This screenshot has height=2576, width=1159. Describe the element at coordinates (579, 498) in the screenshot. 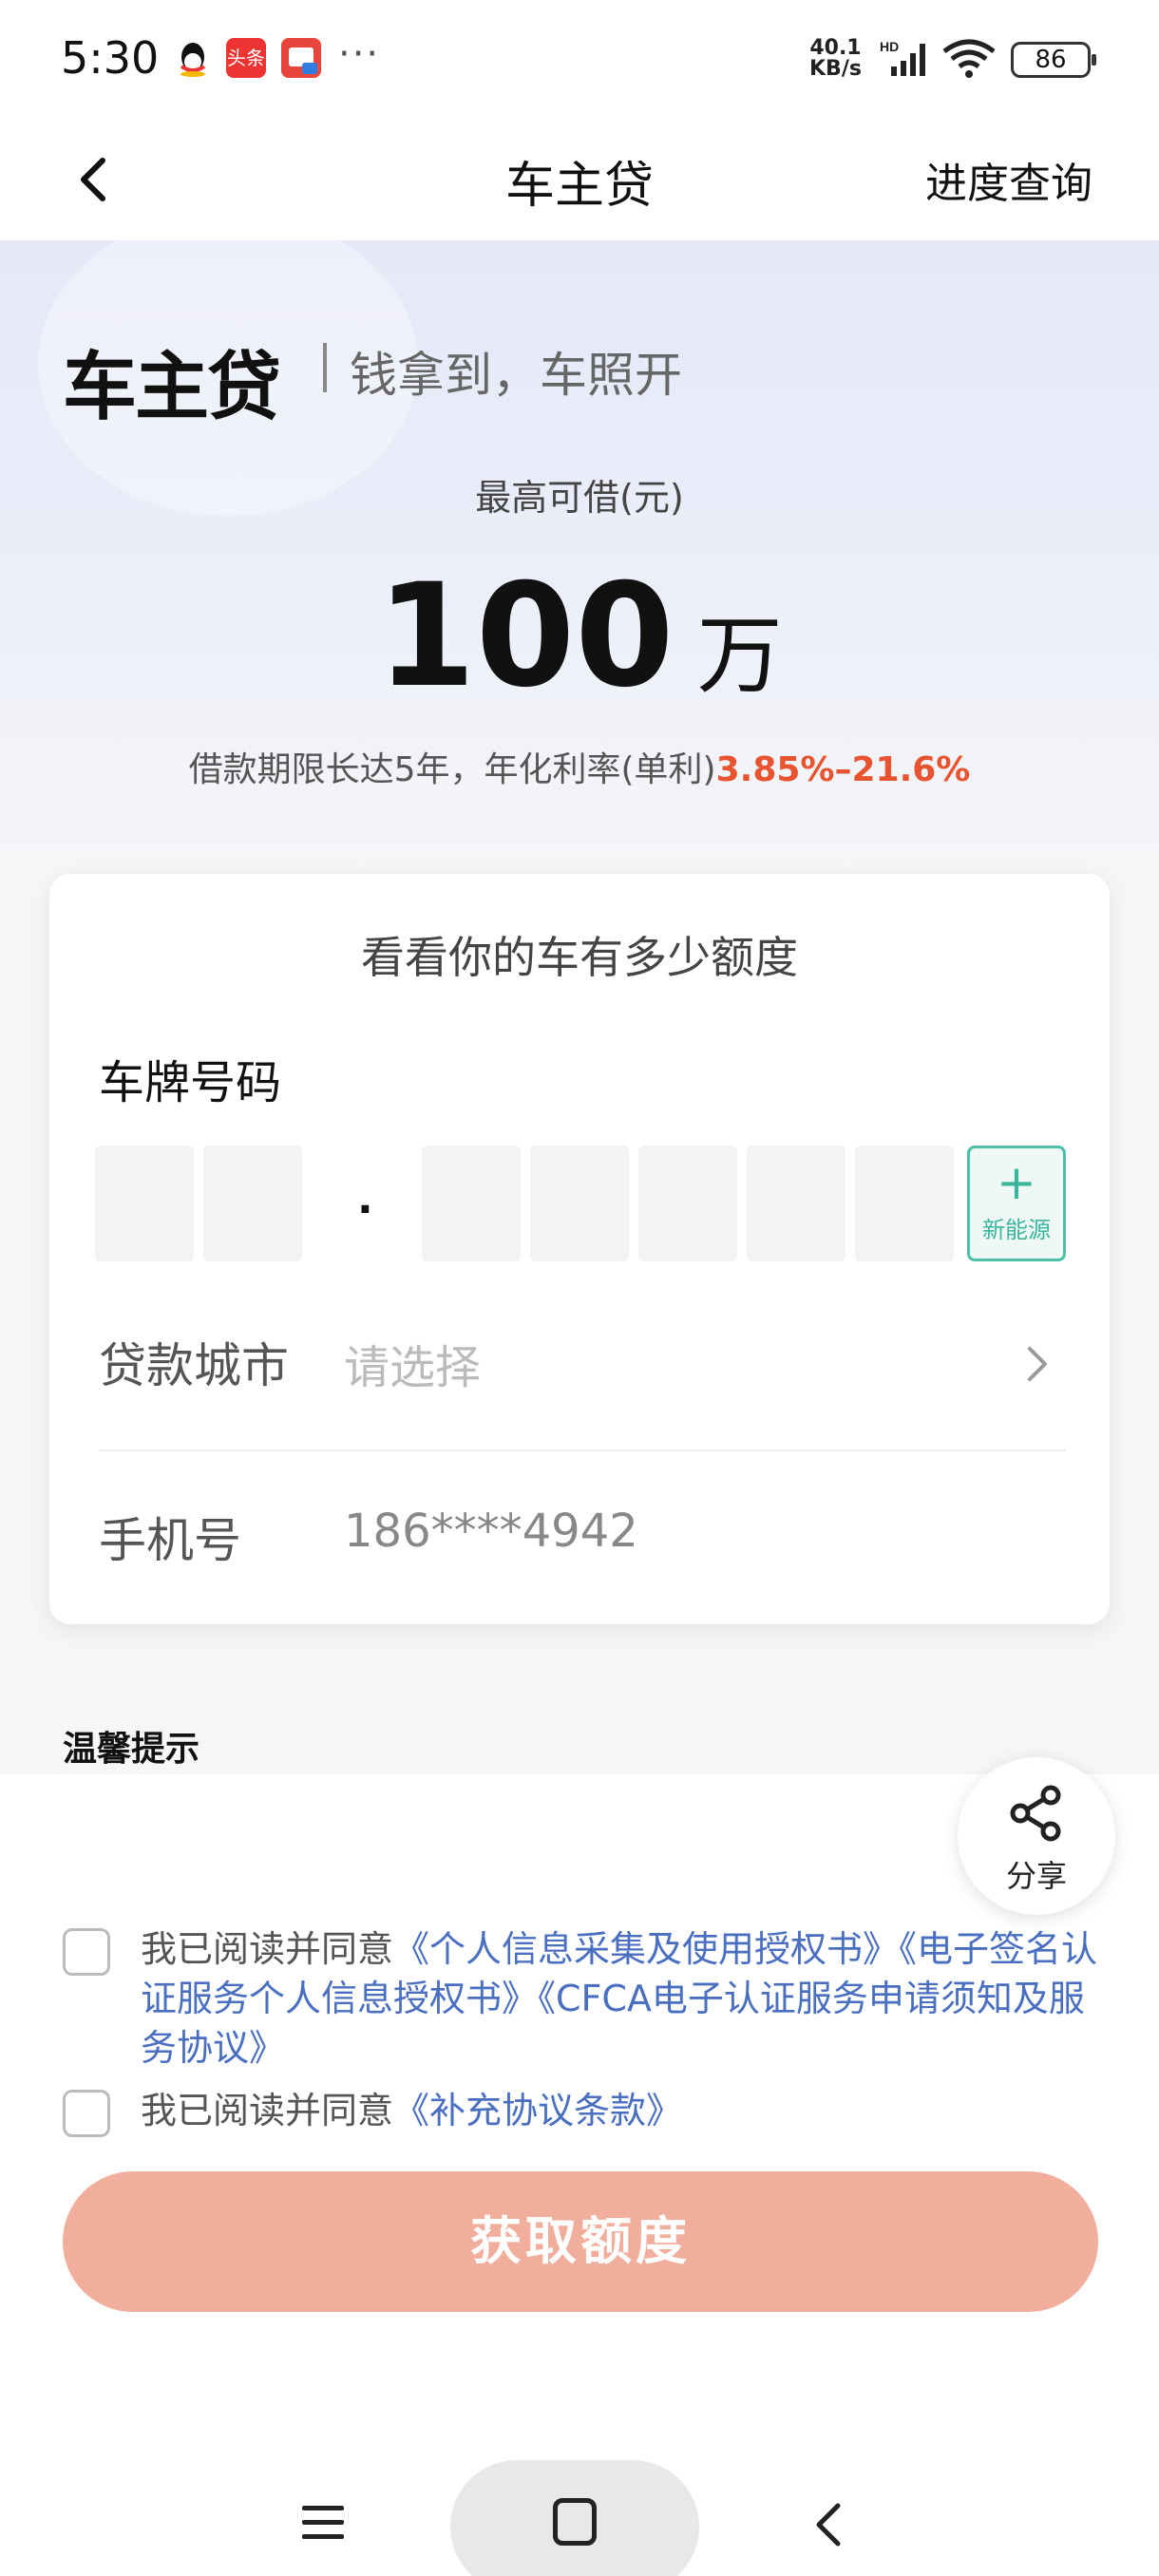

I see `max-loan-label: 最高可借(元)` at that location.